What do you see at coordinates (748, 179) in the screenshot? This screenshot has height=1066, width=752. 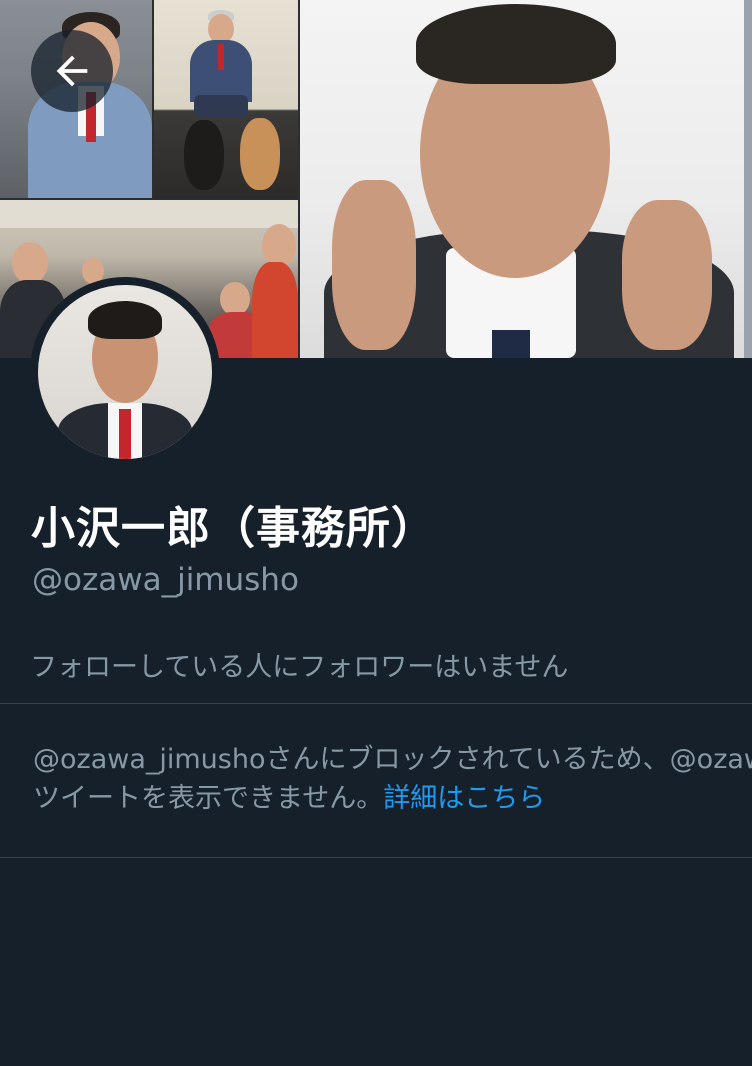 I see `banner-photo-edge` at bounding box center [748, 179].